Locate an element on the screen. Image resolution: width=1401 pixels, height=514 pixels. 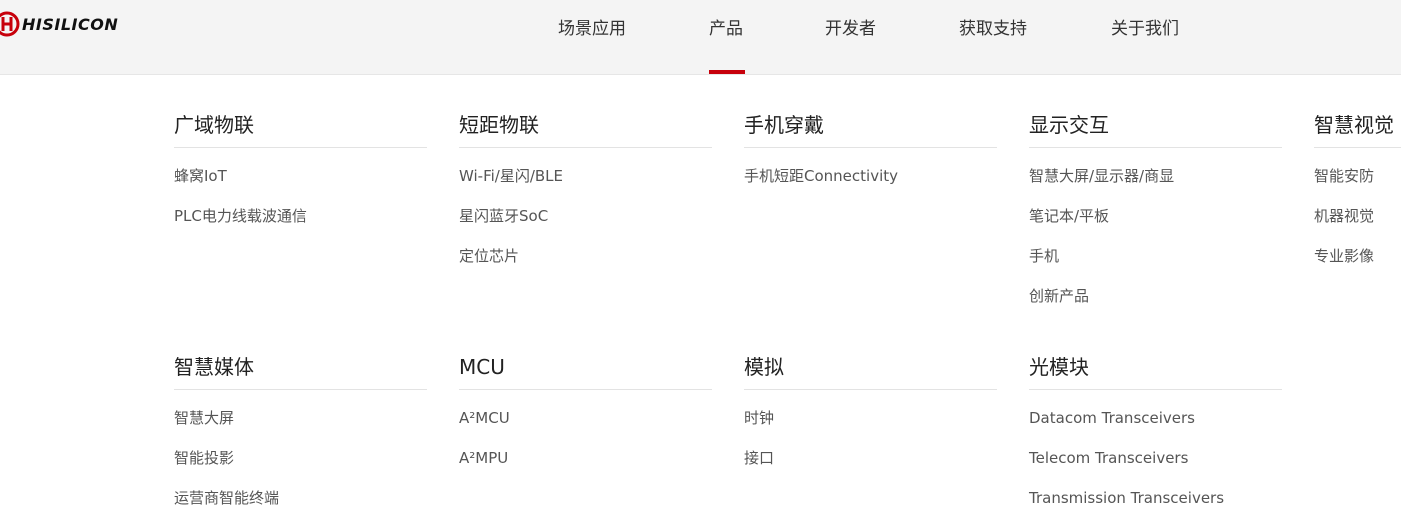
column-list: 时钟 接口 is located at coordinates (870, 439).